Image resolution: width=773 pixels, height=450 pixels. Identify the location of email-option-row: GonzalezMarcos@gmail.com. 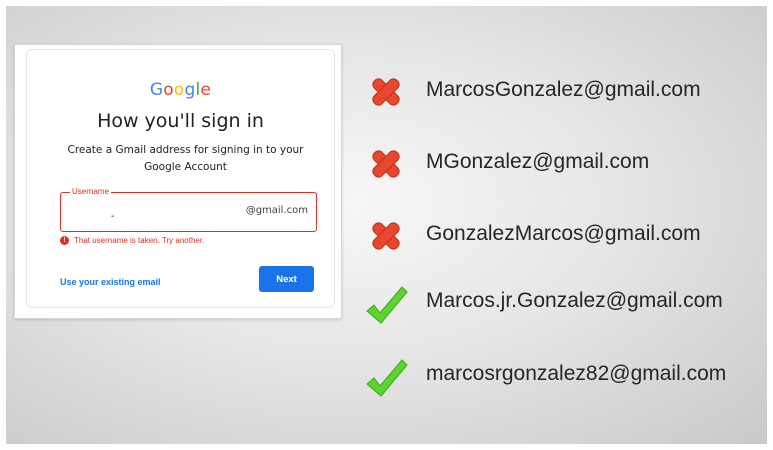
(566, 236).